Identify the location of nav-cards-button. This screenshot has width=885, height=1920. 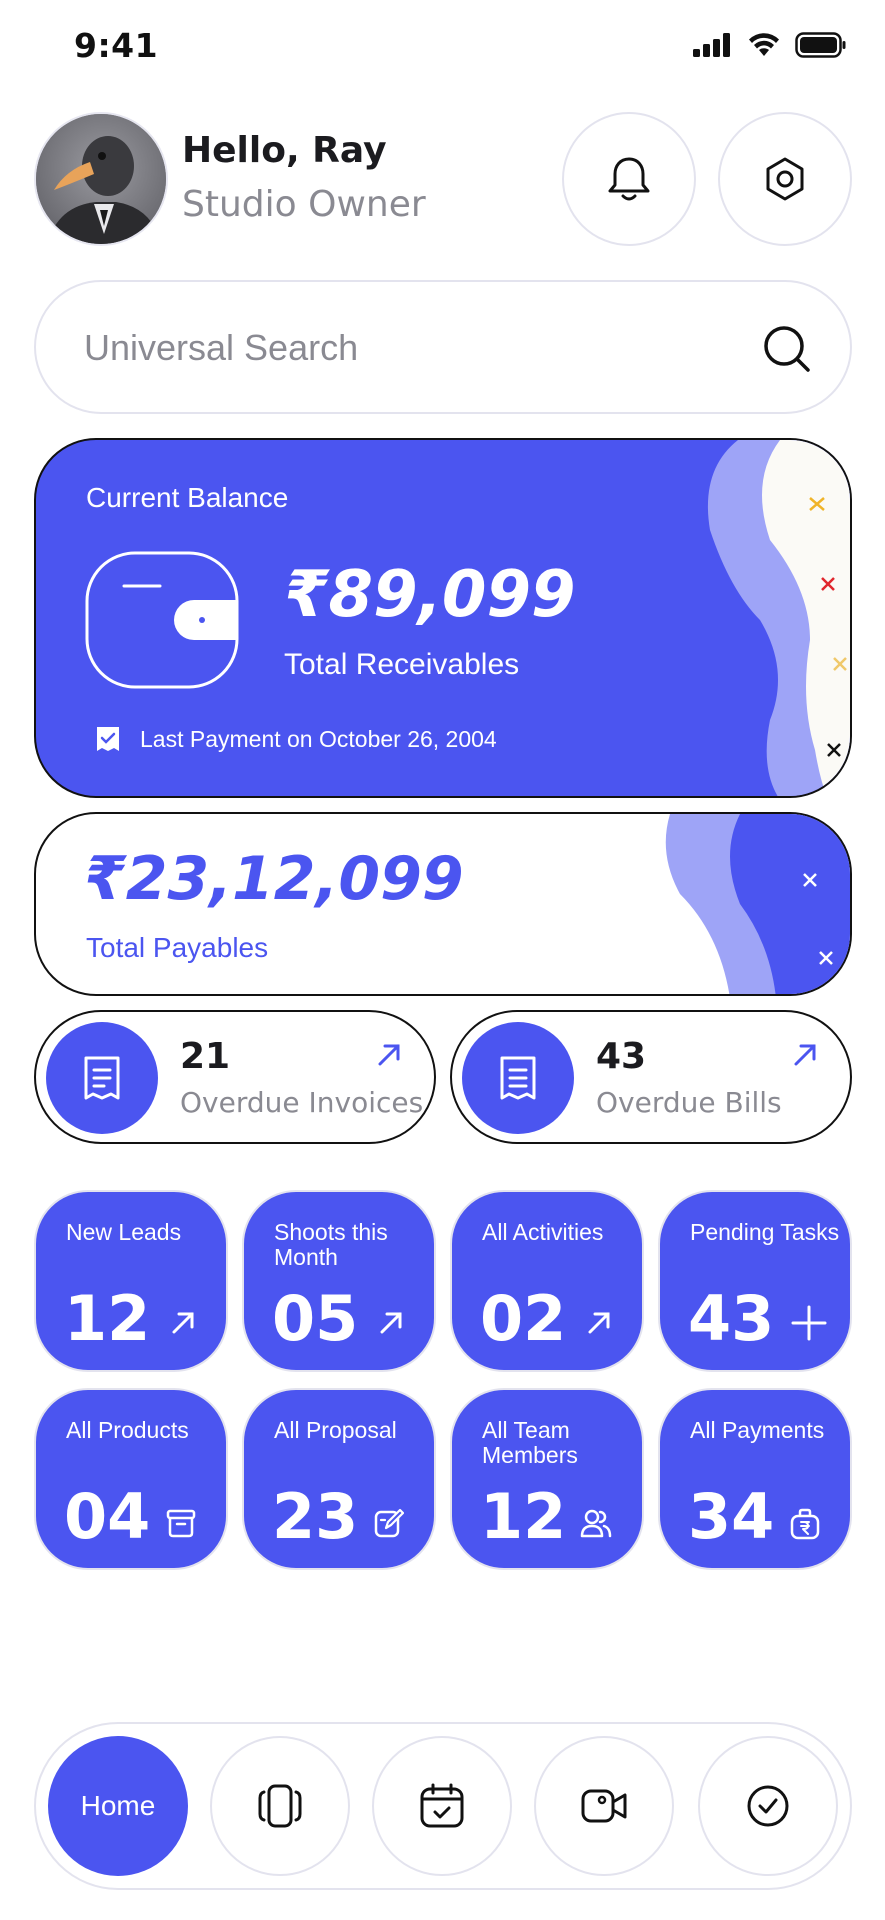
(280, 1806).